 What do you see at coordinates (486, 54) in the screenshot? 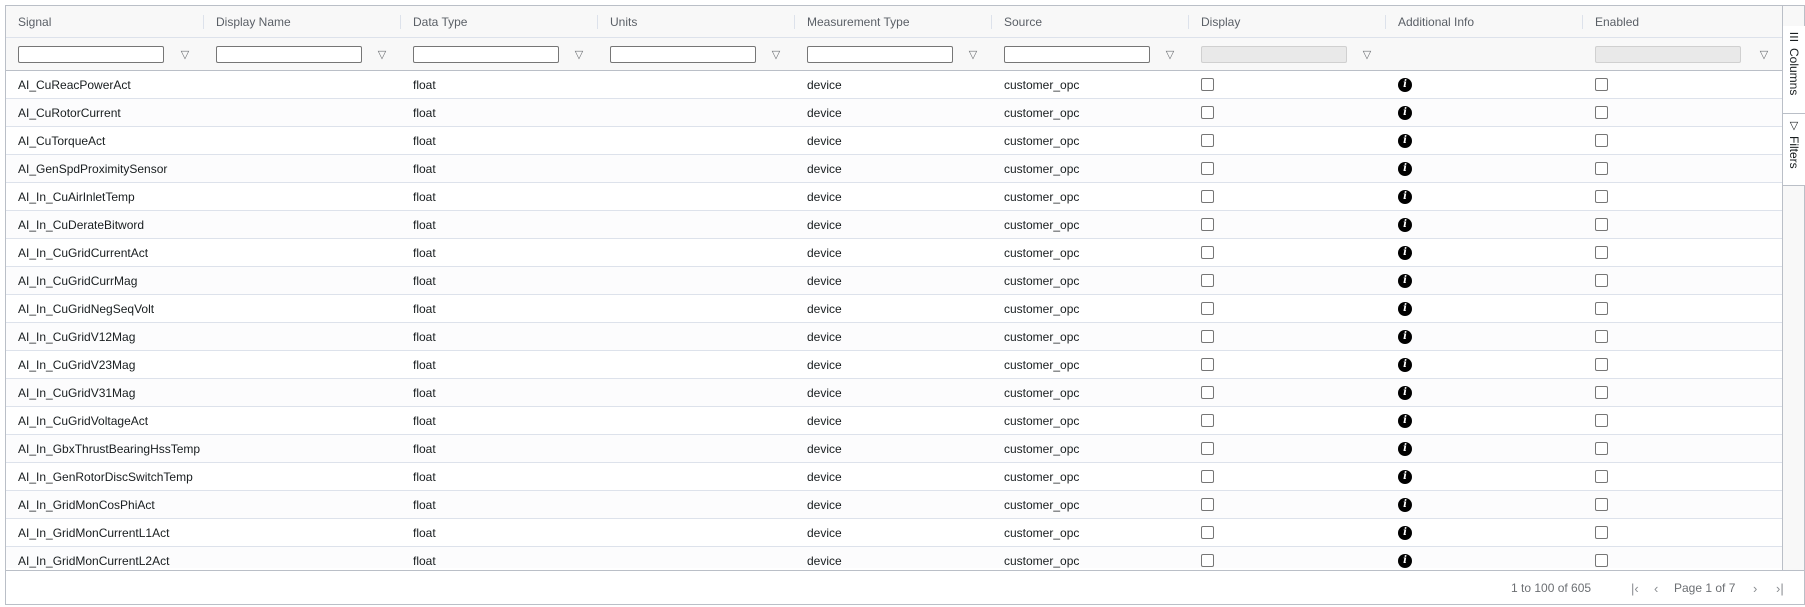
I see `data-type-filter-input` at bounding box center [486, 54].